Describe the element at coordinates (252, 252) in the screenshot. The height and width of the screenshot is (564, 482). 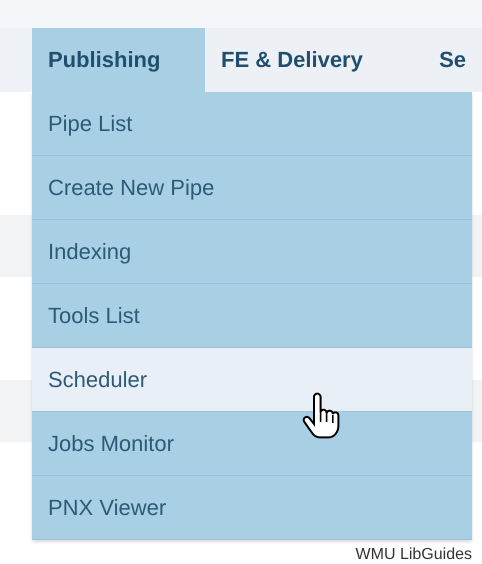
I see `menu-item: Indexing` at that location.